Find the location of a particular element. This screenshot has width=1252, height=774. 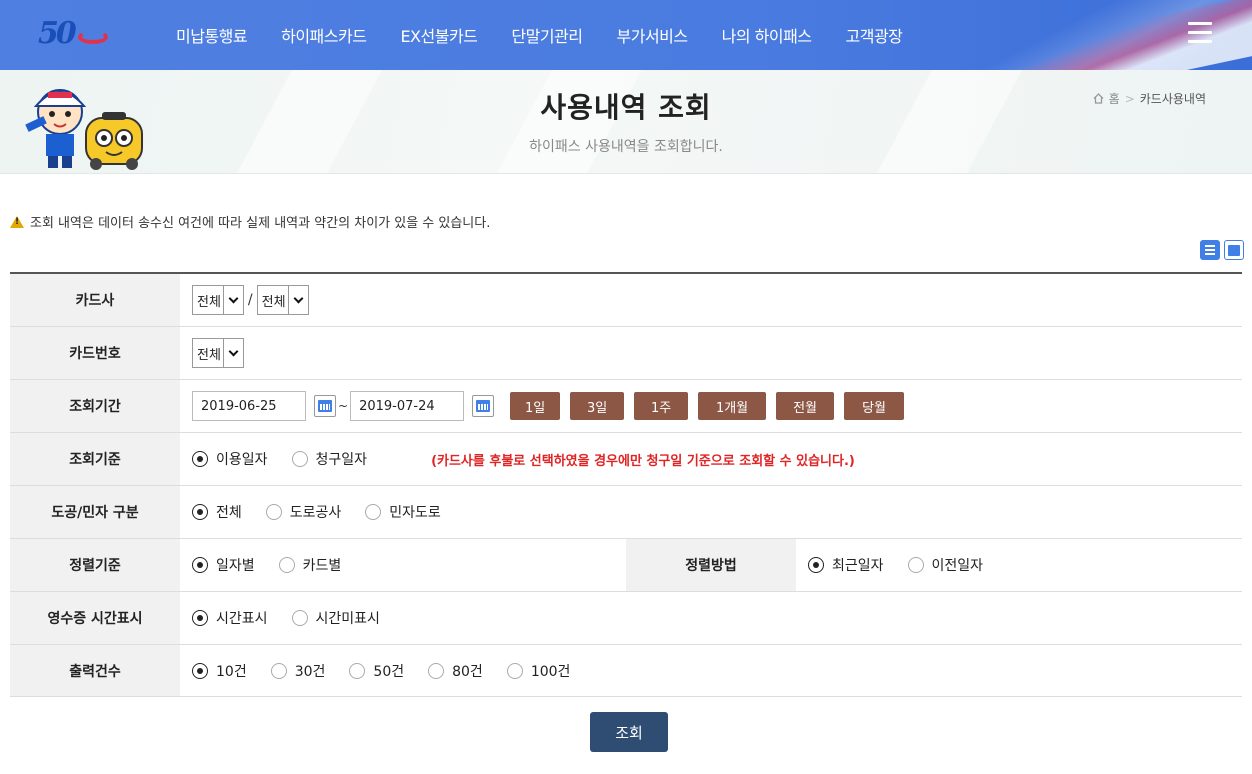

card-number-select-value: 전체 is located at coordinates (209, 355).